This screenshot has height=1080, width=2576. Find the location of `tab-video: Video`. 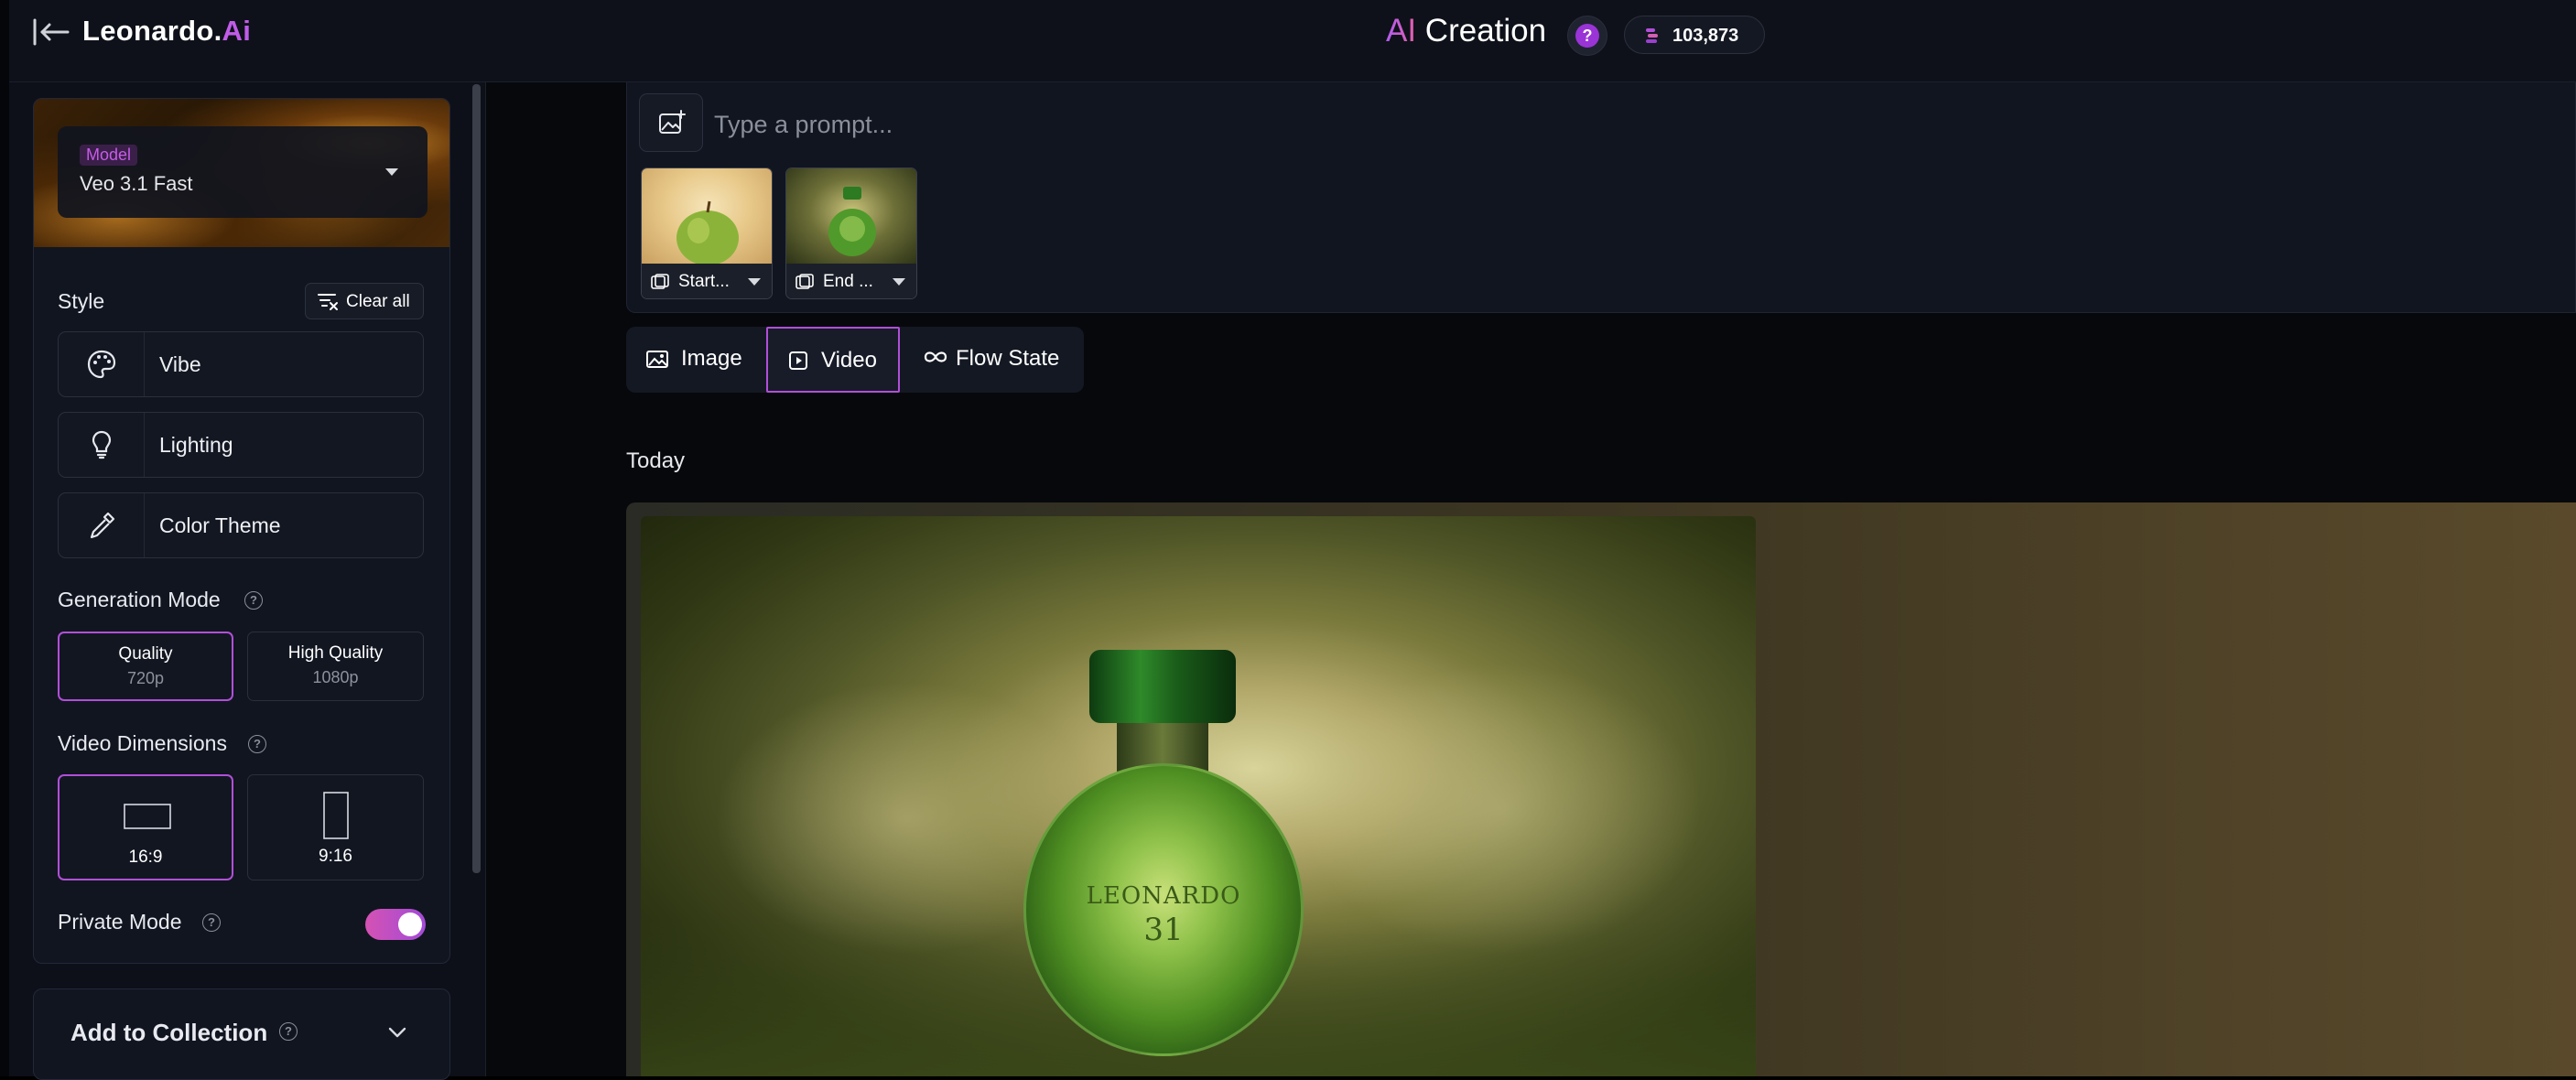

tab-video: Video is located at coordinates (833, 360).